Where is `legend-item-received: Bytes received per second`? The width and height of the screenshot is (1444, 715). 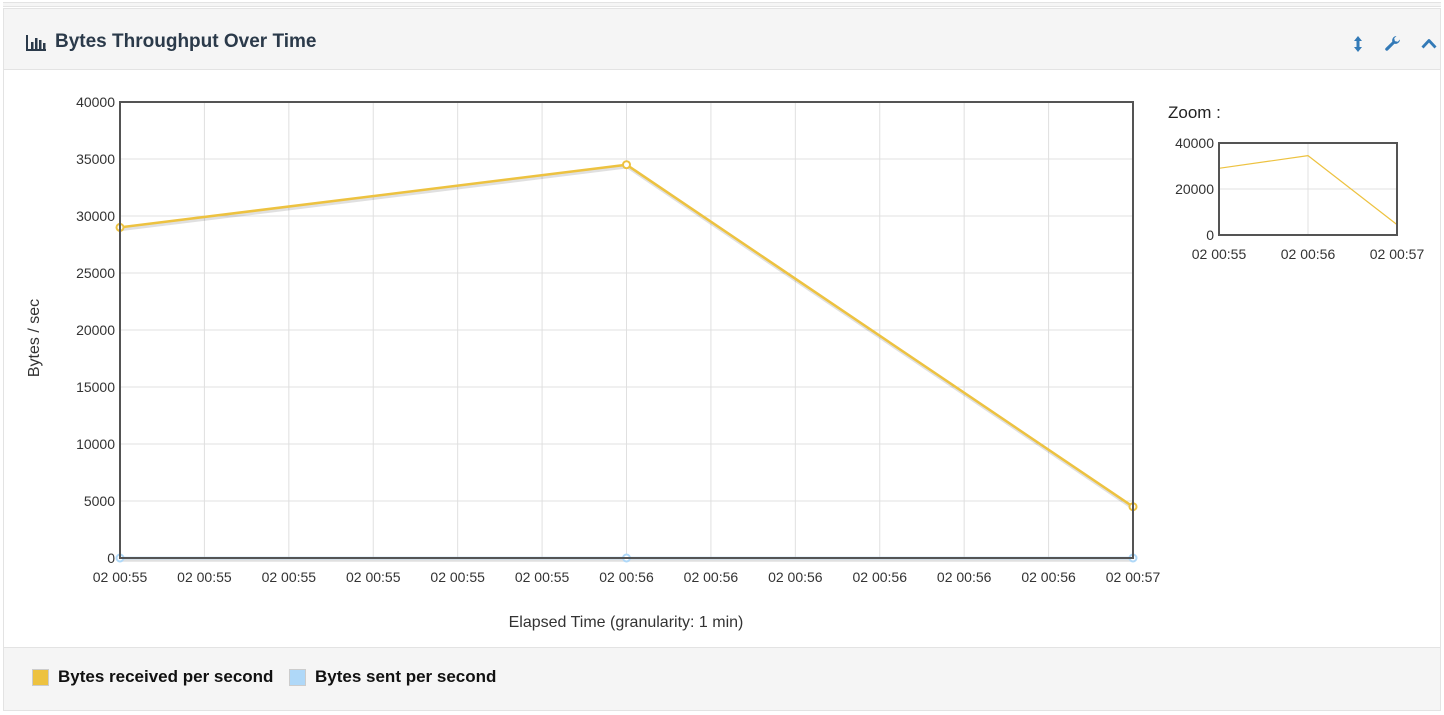
legend-item-received: Bytes received per second is located at coordinates (152, 677).